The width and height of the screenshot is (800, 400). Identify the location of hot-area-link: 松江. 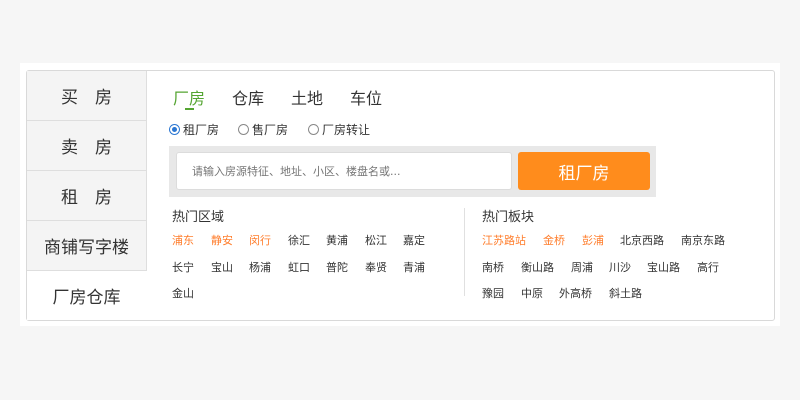
(376, 240).